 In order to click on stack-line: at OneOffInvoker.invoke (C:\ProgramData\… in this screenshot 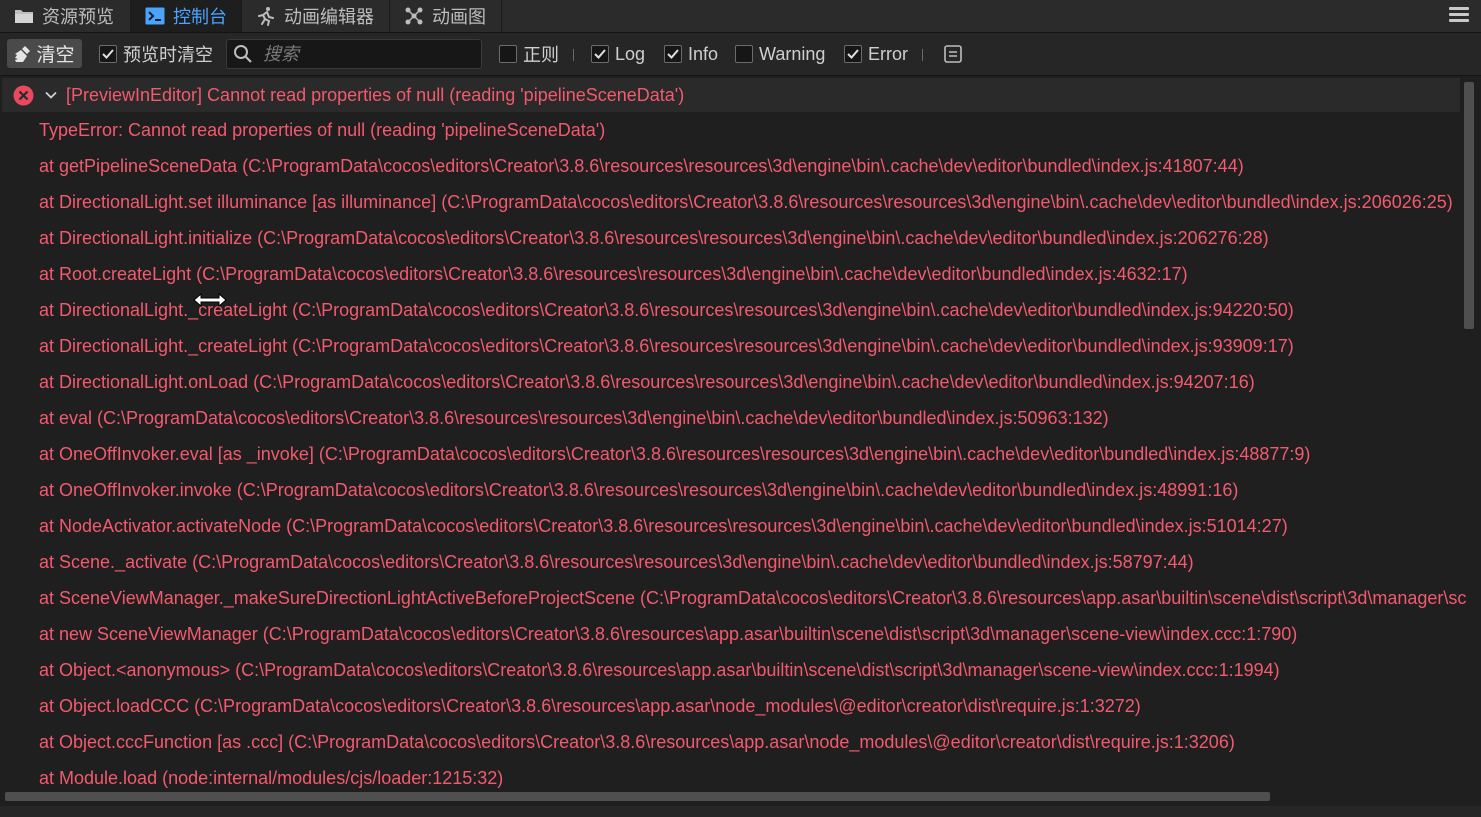, I will do `click(639, 490)`.